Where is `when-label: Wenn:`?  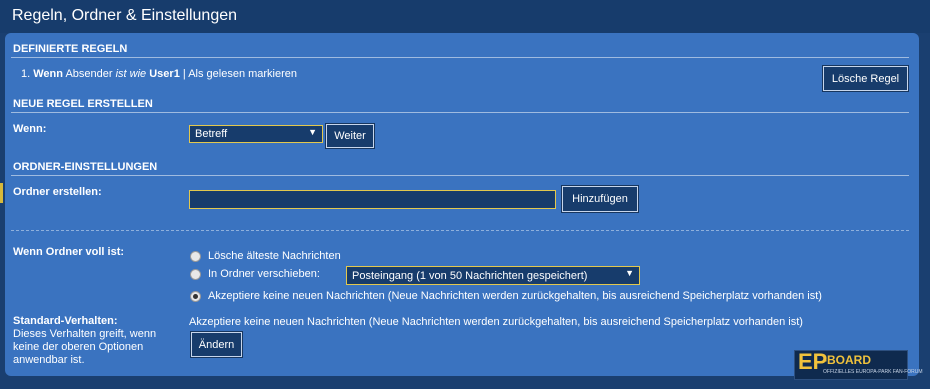
when-label: Wenn: is located at coordinates (30, 129).